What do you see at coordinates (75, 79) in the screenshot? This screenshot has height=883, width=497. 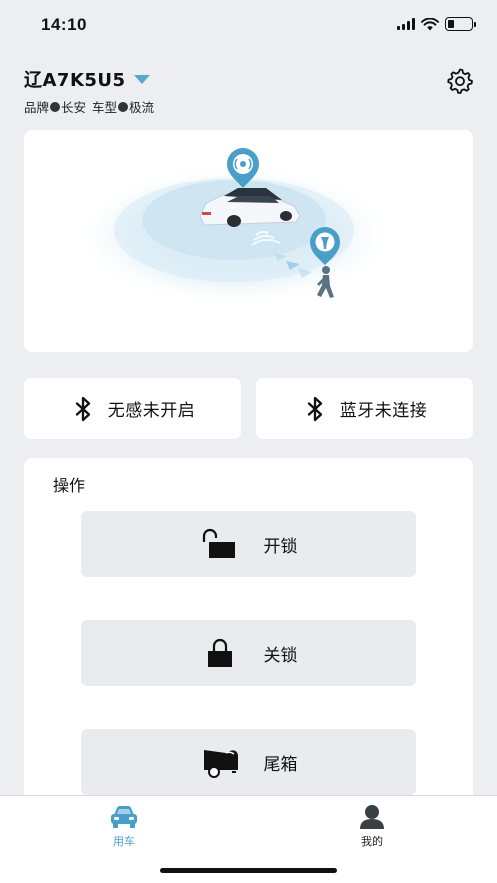 I see `plate-number: 辽A7K5U5` at bounding box center [75, 79].